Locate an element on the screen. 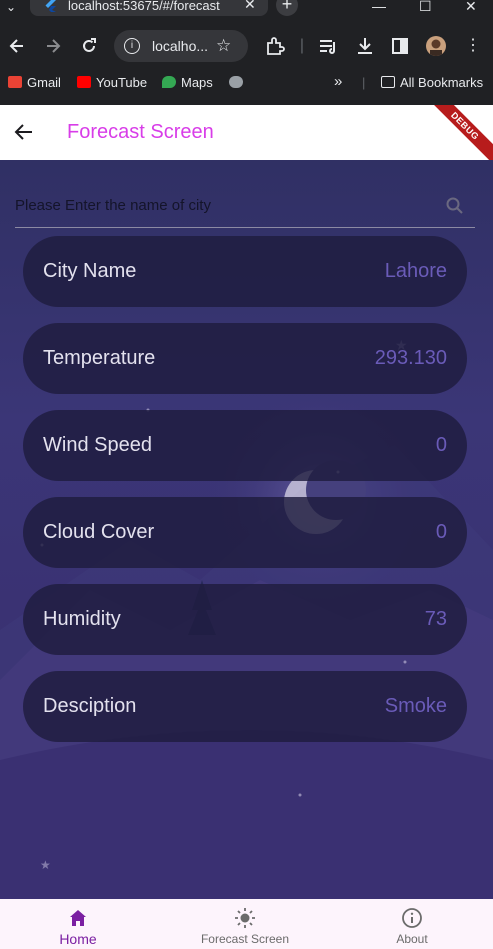 The height and width of the screenshot is (949, 493). forward-icon is located at coordinates (53, 46).